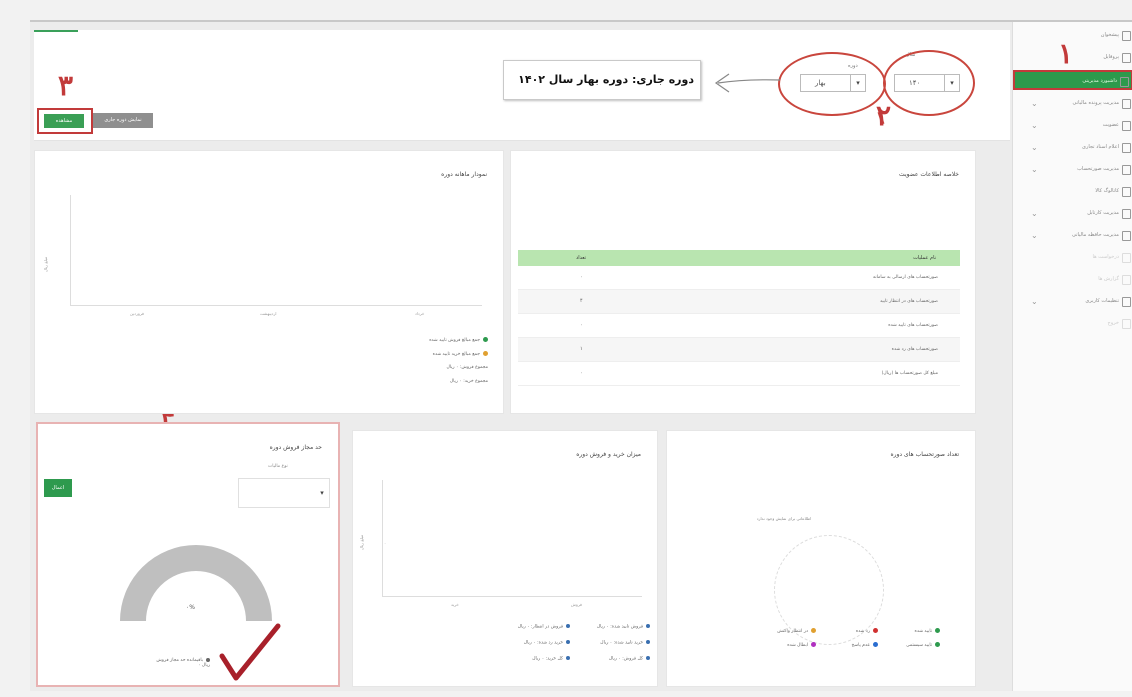  What do you see at coordinates (196, 583) in the screenshot?
I see `ceiling-gauge` at bounding box center [196, 583].